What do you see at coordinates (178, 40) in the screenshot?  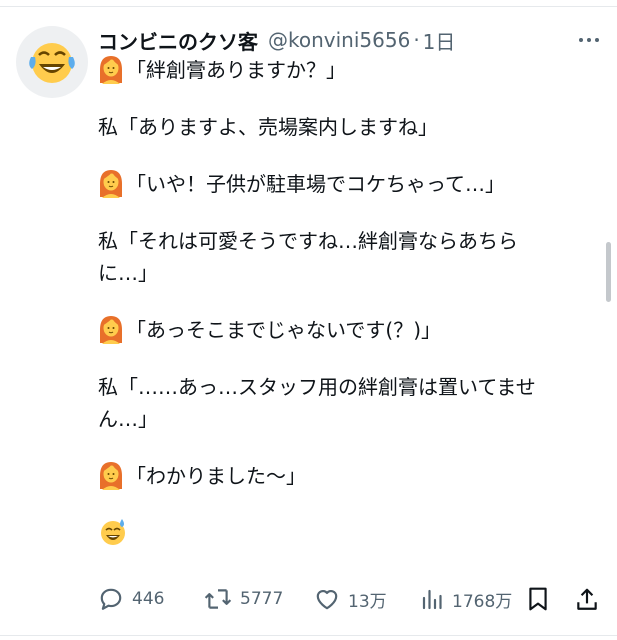 I see `author-name: コンビニのクソ客` at bounding box center [178, 40].